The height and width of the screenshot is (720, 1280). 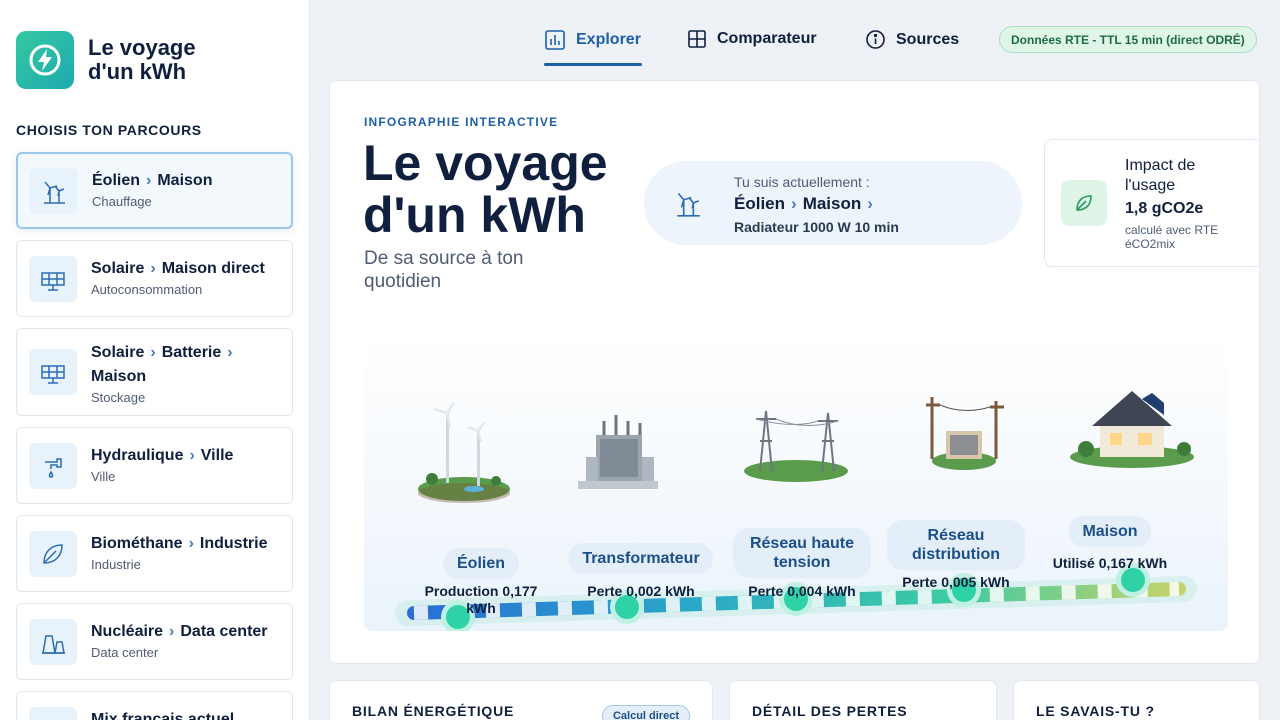 What do you see at coordinates (444, 270) in the screenshot?
I see `page-subtitle: De sa source à ton quotidien` at bounding box center [444, 270].